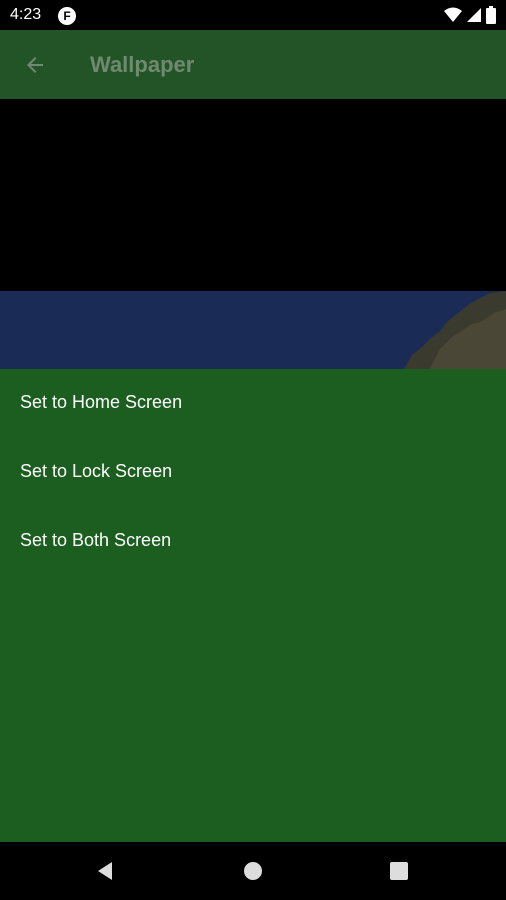 The height and width of the screenshot is (900, 506). What do you see at coordinates (253, 541) in the screenshot?
I see `set-both-screen-option: Set to Both Screen` at bounding box center [253, 541].